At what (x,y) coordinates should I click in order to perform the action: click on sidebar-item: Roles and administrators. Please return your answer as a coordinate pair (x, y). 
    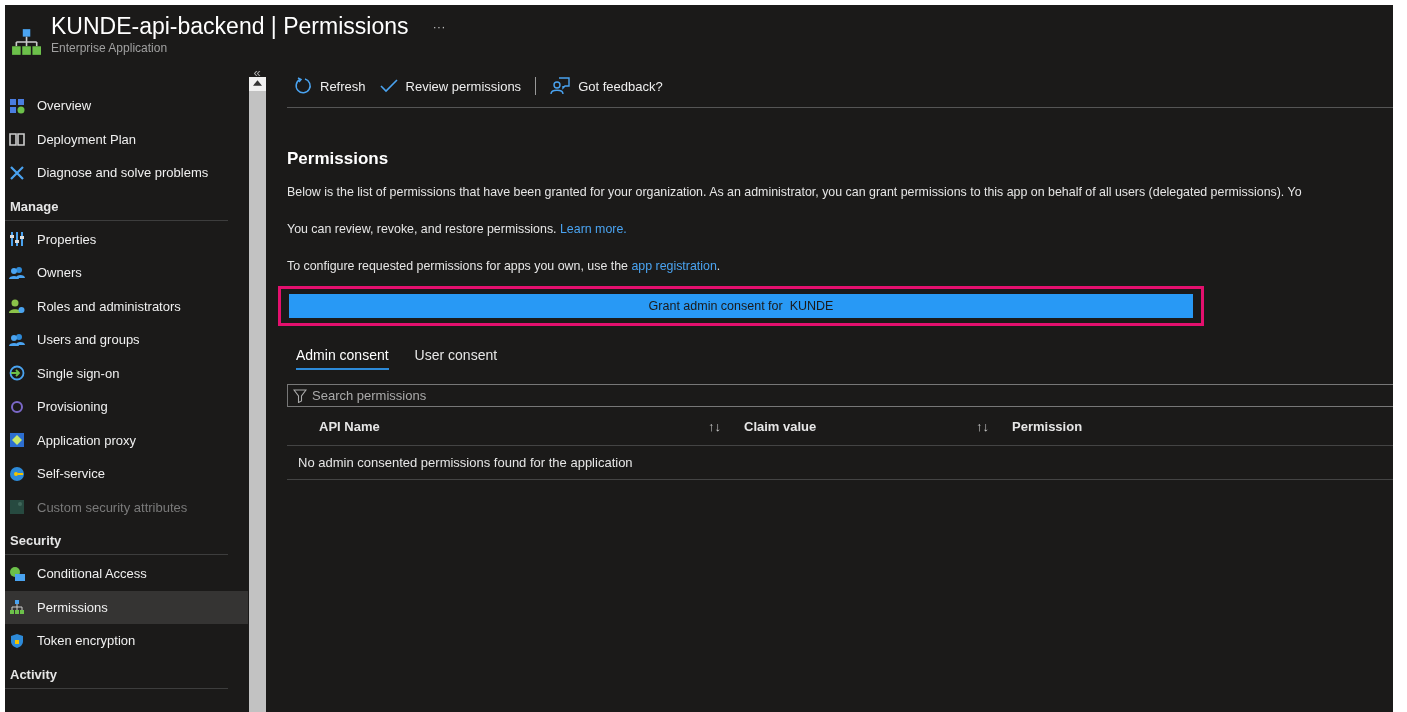
    Looking at the image, I should click on (126, 306).